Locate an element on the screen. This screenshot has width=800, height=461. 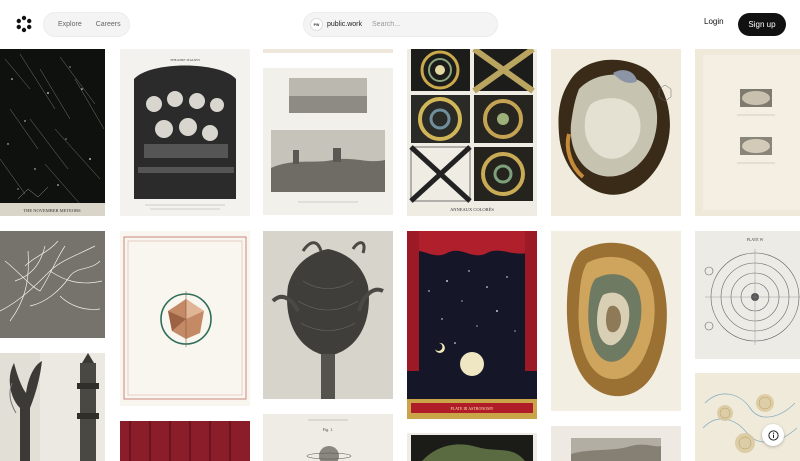
nav-explore-link: Explore is located at coordinates (70, 24).